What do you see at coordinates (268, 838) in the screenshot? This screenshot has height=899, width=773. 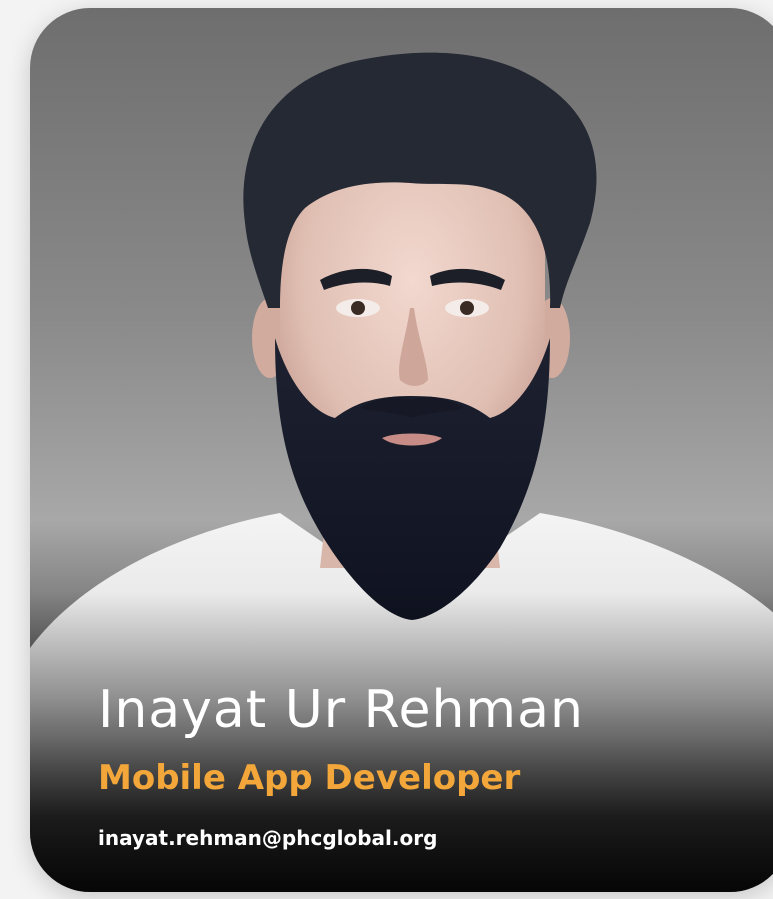 I see `email-address: inayat.rehman@phcglobal.org` at bounding box center [268, 838].